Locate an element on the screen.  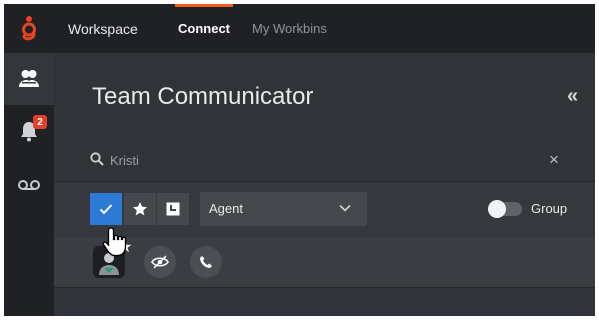
call-button is located at coordinates (206, 262).